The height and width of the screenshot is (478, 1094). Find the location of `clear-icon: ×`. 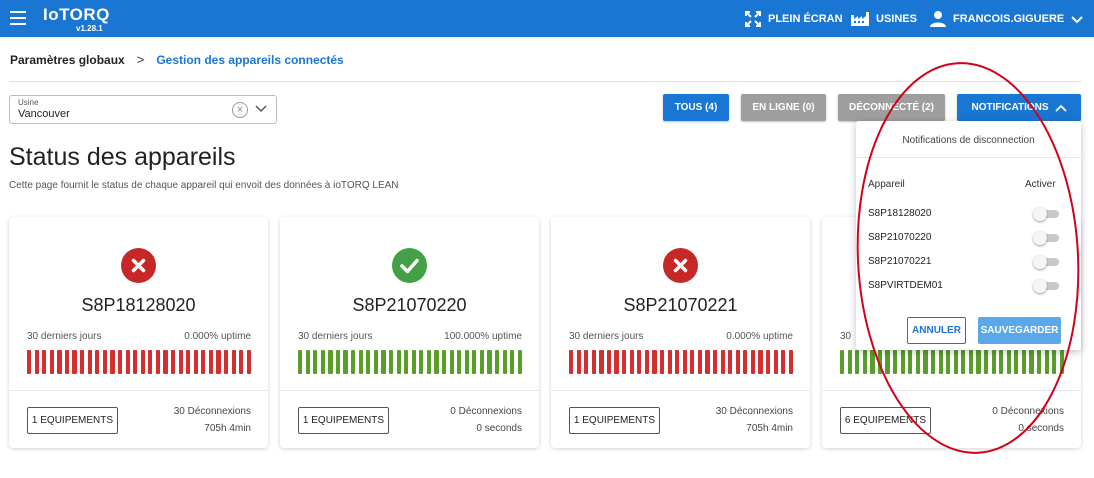

clear-icon: × is located at coordinates (240, 110).